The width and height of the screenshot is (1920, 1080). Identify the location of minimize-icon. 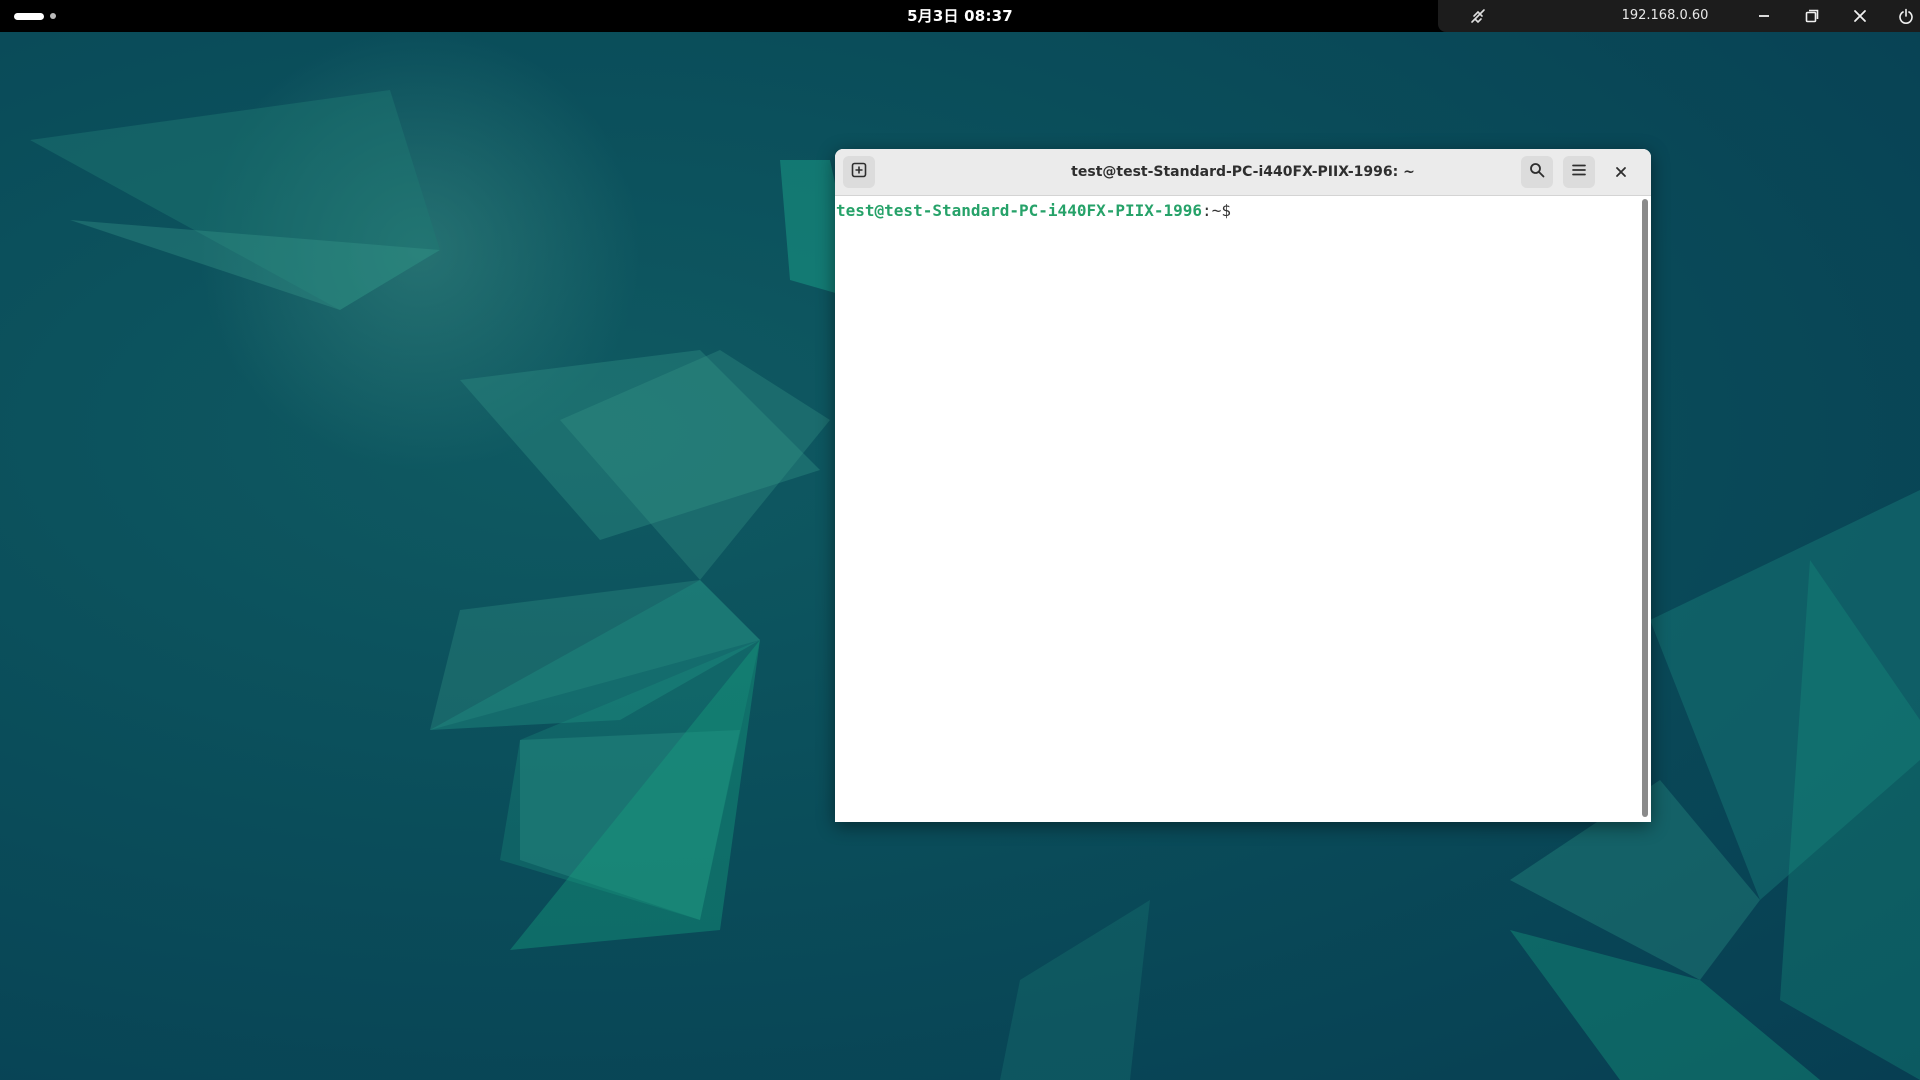
(1764, 16).